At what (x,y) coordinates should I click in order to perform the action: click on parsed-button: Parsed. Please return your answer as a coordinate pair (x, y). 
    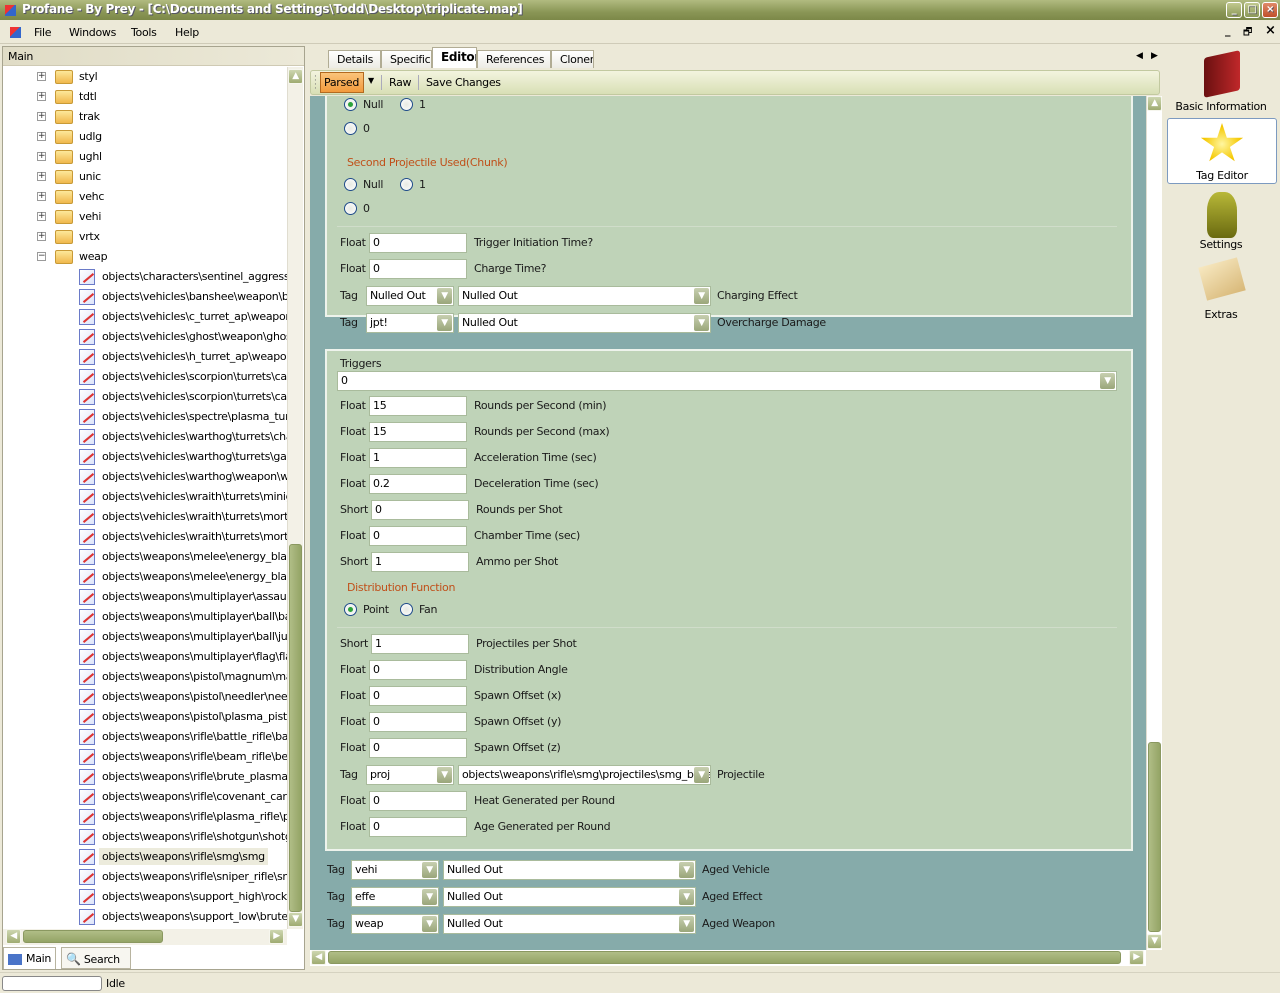
    Looking at the image, I should click on (342, 82).